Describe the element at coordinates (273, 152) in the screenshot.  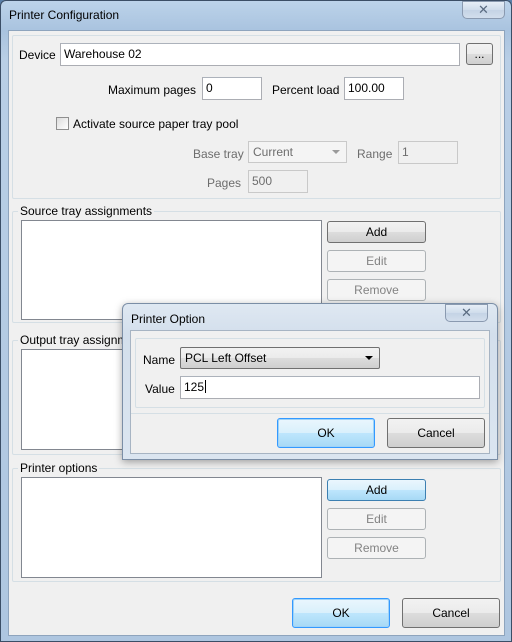
I see `base-tray-value: Current` at that location.